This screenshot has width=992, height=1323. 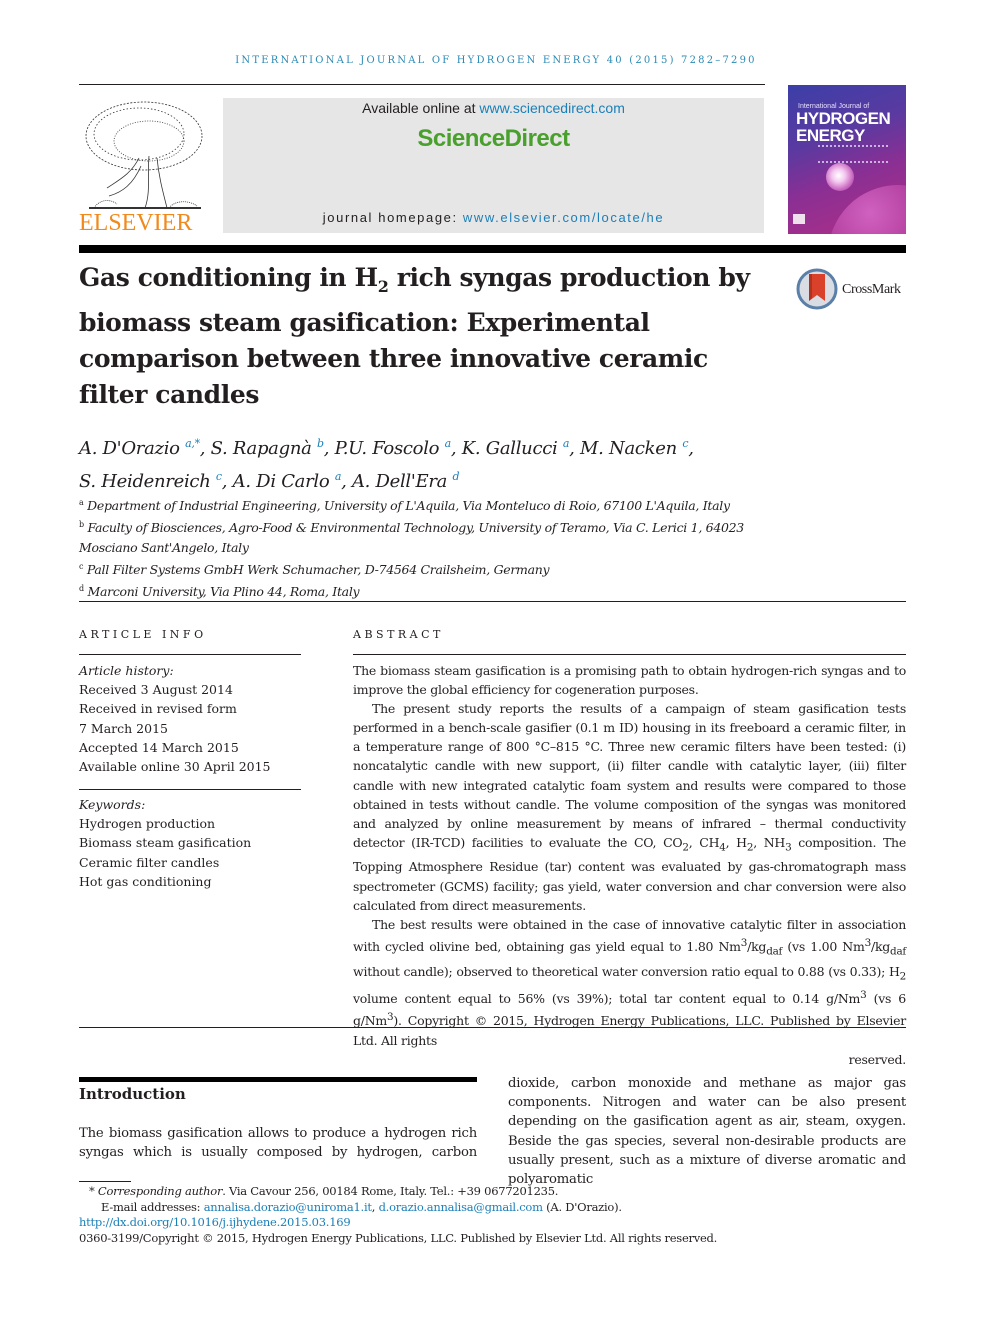 What do you see at coordinates (631, 448) in the screenshot?
I see `author-name: M. Nacken` at bounding box center [631, 448].